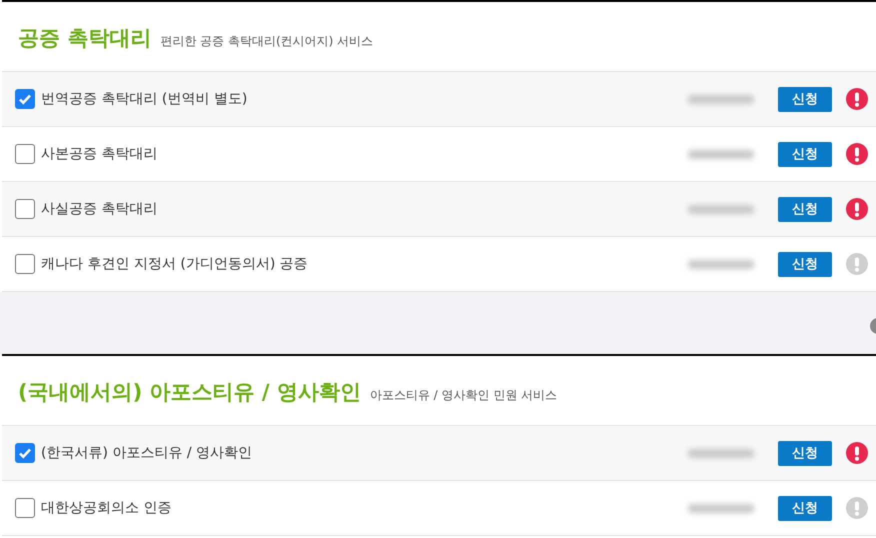 This screenshot has height=538, width=876. I want to click on section-subtitle: 아포스티유 / 영사확인 민원 서비스, so click(464, 395).